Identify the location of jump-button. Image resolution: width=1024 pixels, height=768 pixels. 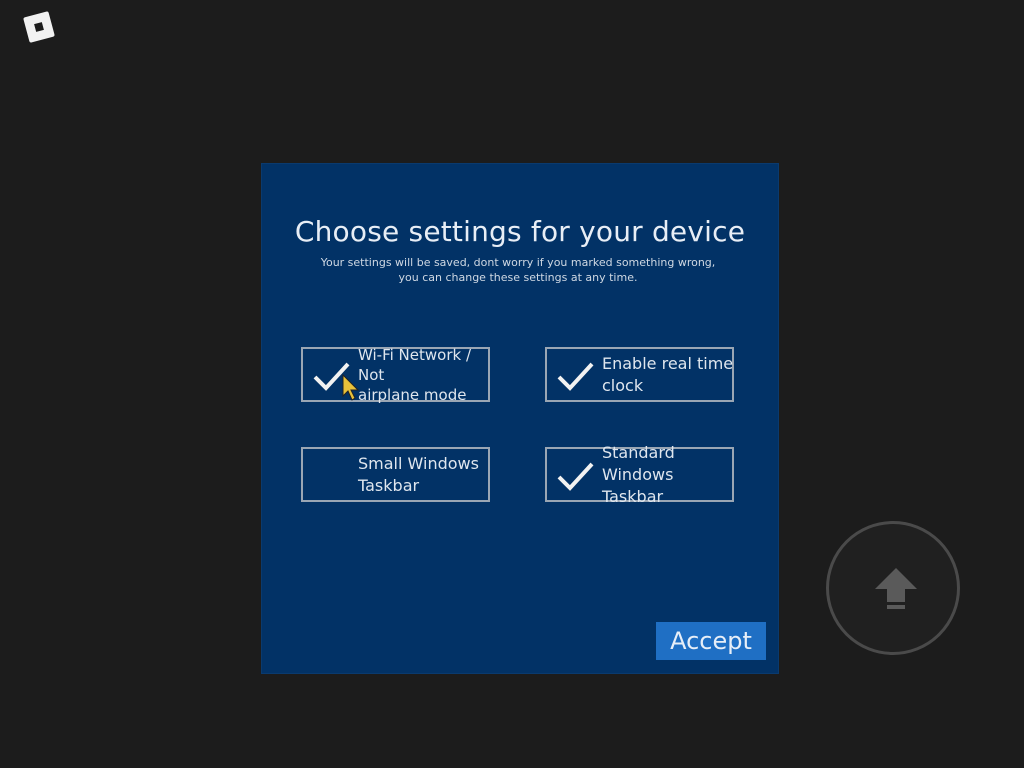
(893, 588).